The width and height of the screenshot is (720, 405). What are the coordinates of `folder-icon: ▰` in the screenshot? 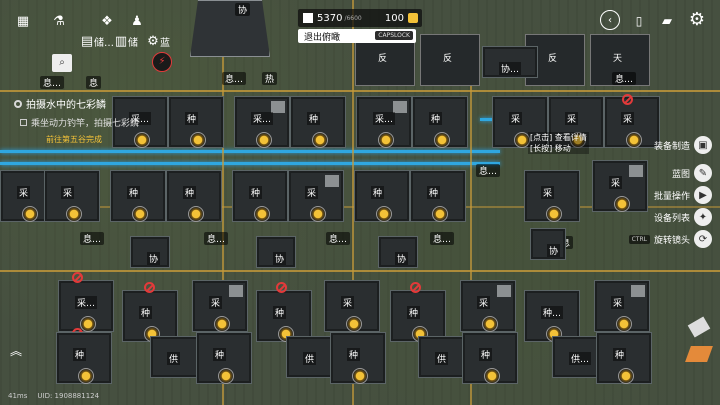 It's located at (667, 21).